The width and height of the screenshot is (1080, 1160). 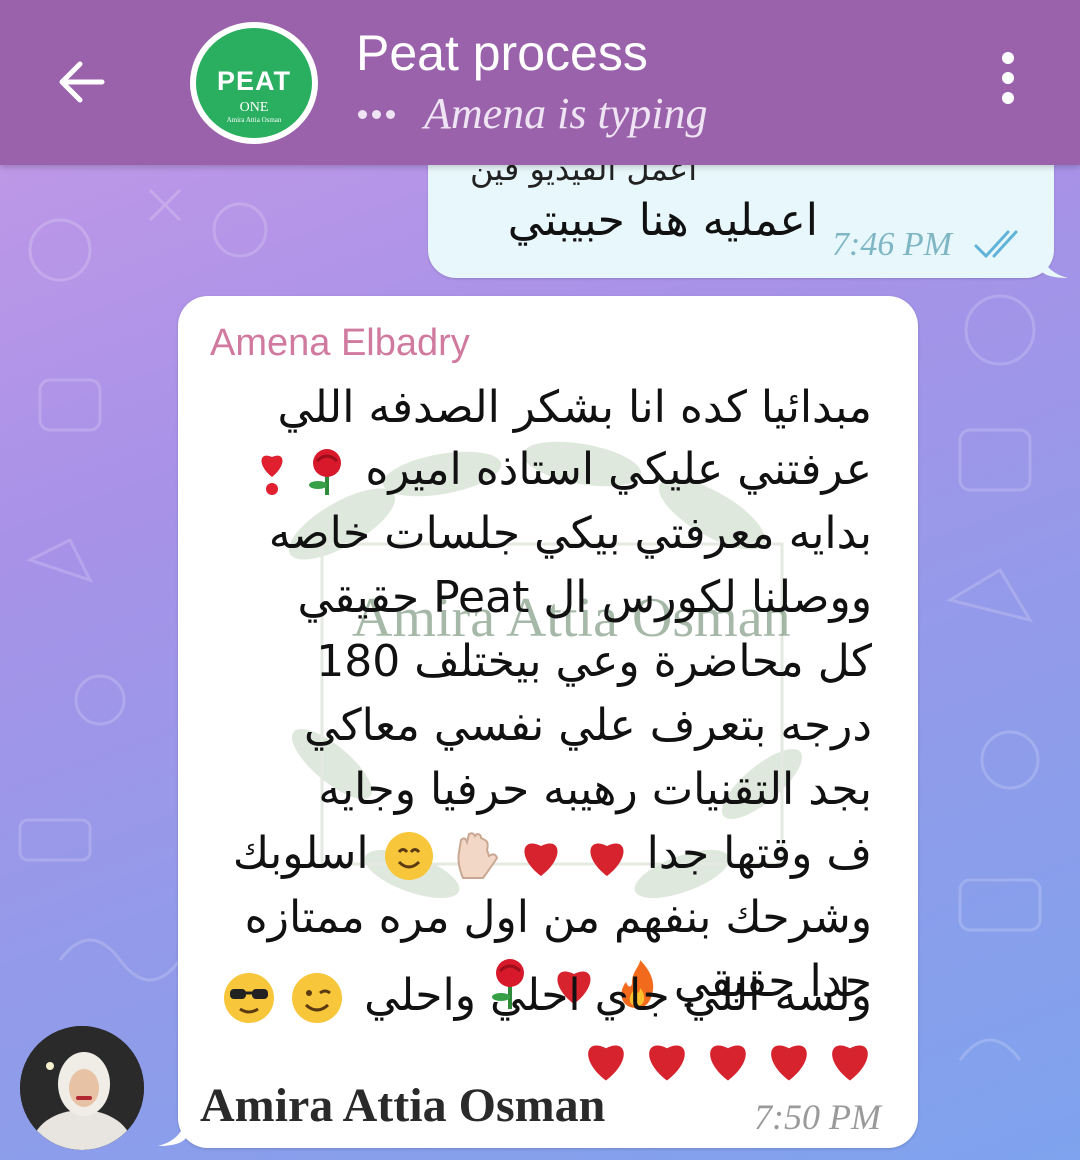 What do you see at coordinates (502, 53) in the screenshot?
I see `chat-title: Peat process` at bounding box center [502, 53].